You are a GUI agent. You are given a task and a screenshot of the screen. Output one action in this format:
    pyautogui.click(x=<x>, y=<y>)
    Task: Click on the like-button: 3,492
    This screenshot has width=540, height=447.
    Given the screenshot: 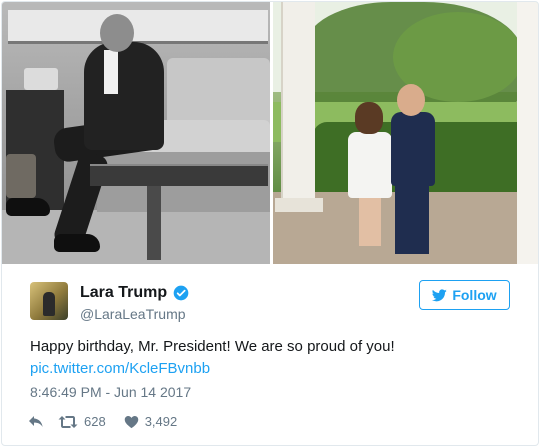 What is the action you would take?
    pyautogui.click(x=151, y=421)
    